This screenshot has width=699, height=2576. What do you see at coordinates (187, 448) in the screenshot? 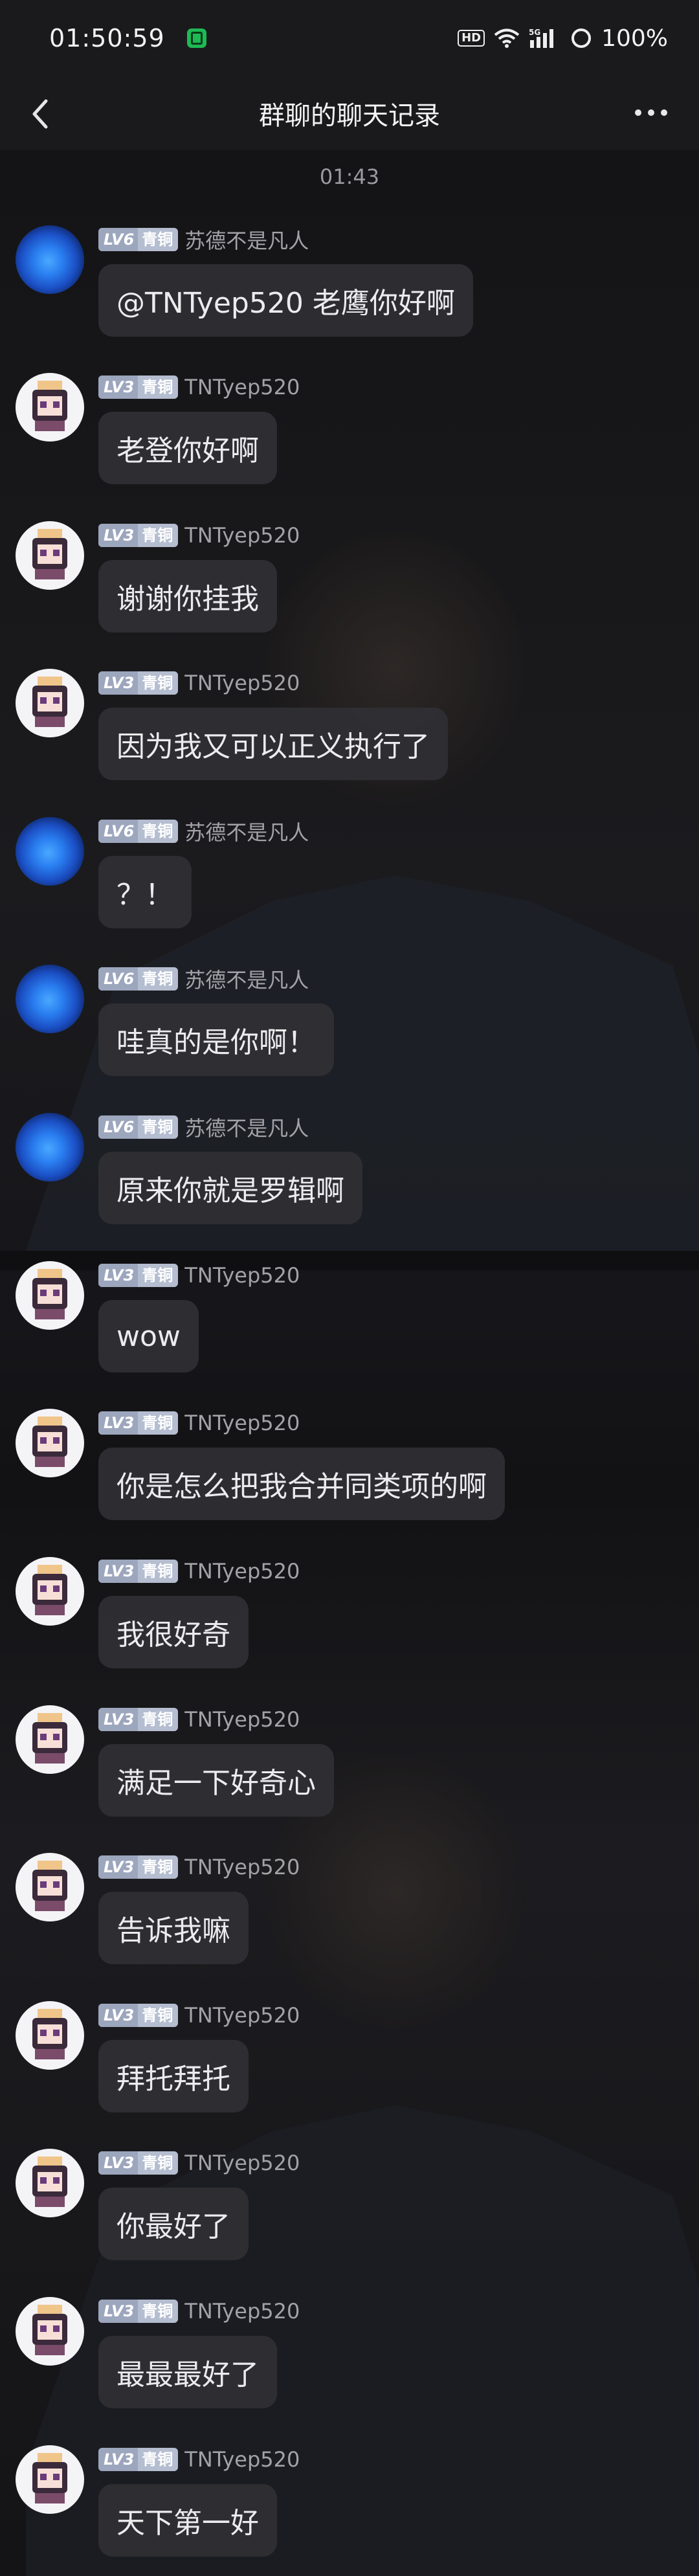
I see `message-bubble: 老登你好啊` at bounding box center [187, 448].